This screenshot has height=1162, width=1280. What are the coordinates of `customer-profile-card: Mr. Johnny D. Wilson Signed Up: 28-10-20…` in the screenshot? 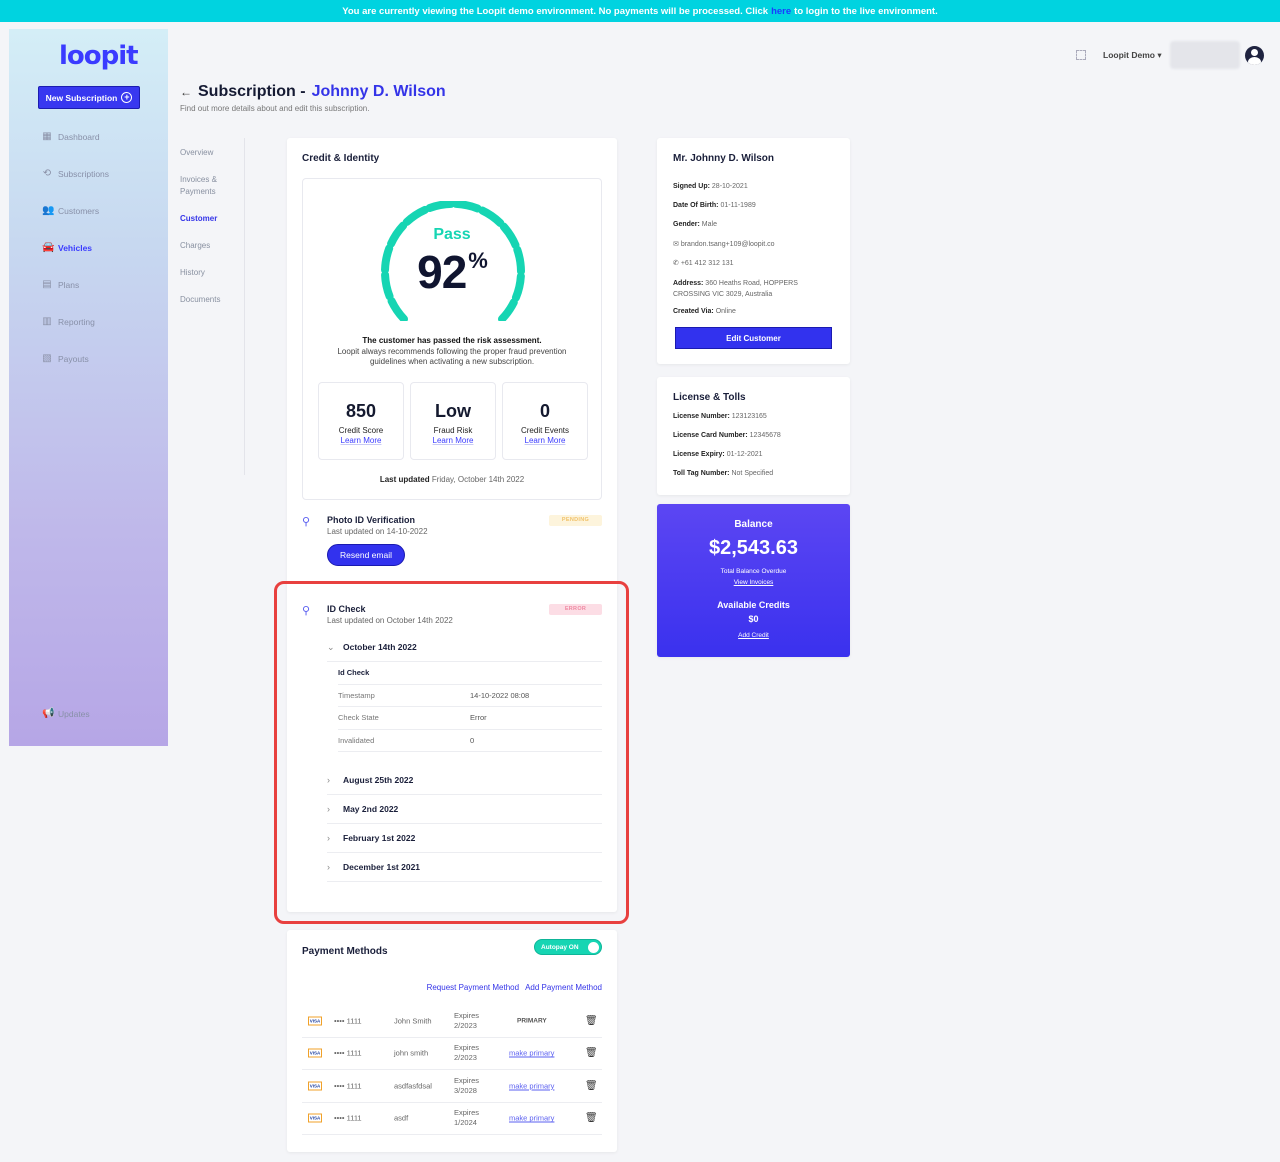 It's located at (753, 251).